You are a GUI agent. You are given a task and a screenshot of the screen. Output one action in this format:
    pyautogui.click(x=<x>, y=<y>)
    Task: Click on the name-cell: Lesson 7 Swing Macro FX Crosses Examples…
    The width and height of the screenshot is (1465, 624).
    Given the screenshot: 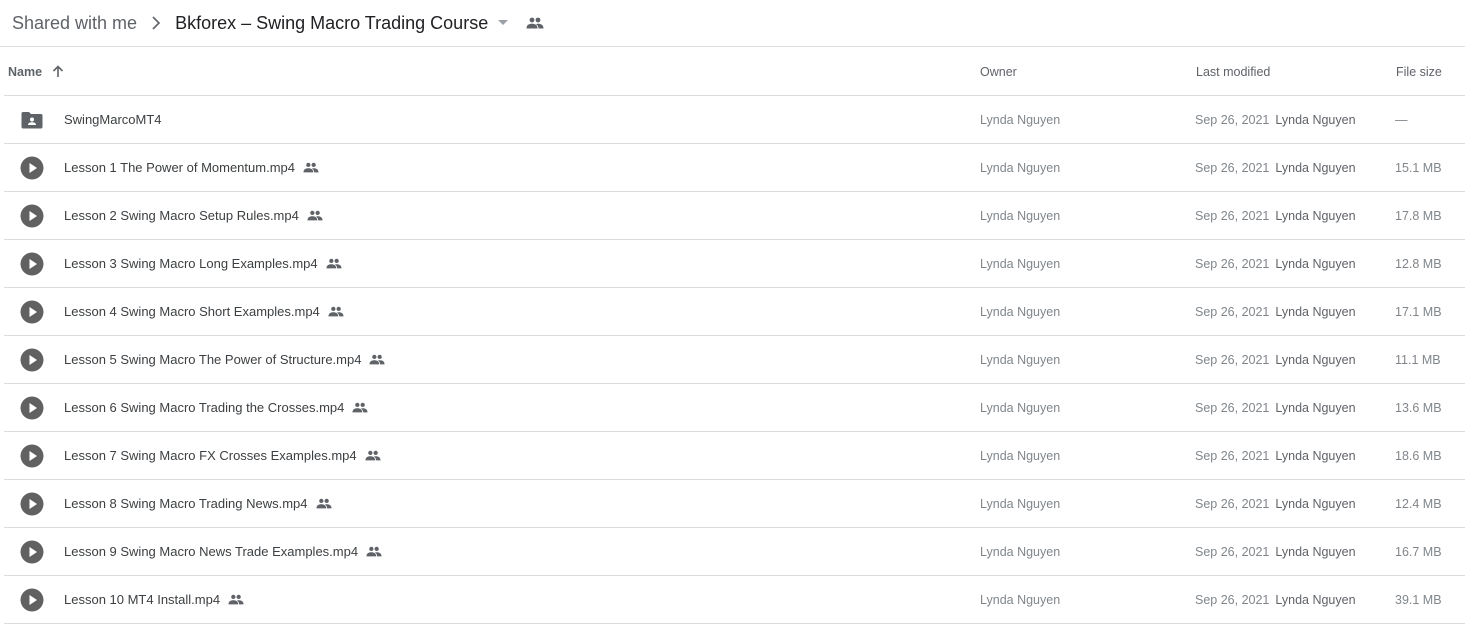 What is the action you would take?
    pyautogui.click(x=194, y=455)
    